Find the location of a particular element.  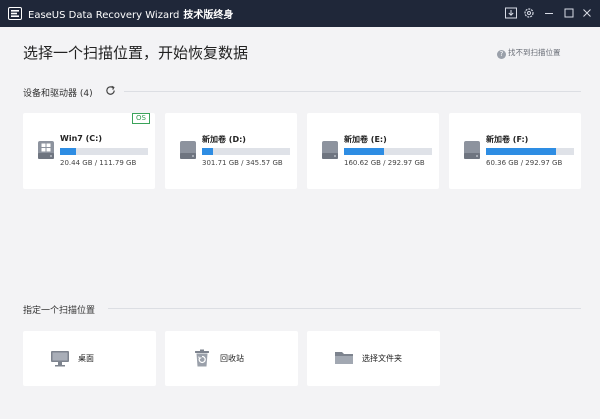

close-button is located at coordinates (587, 13).